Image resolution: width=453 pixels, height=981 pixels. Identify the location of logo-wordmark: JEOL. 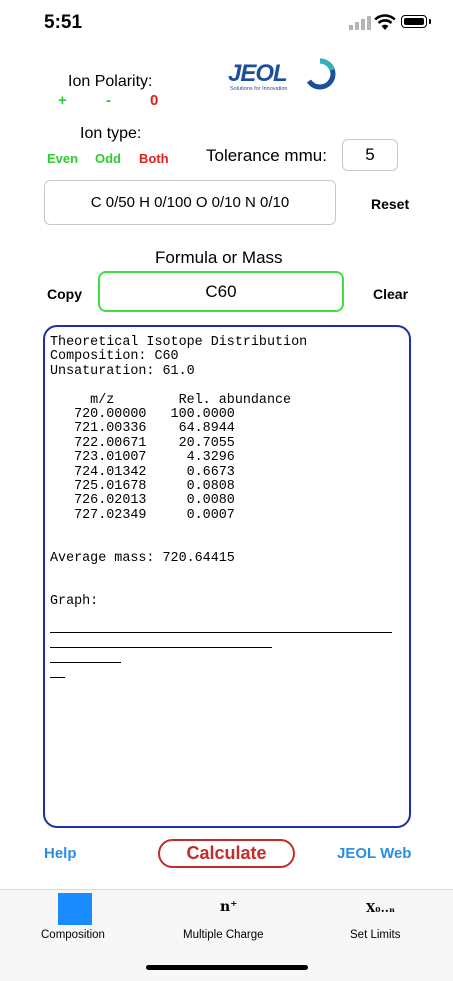
(258, 73).